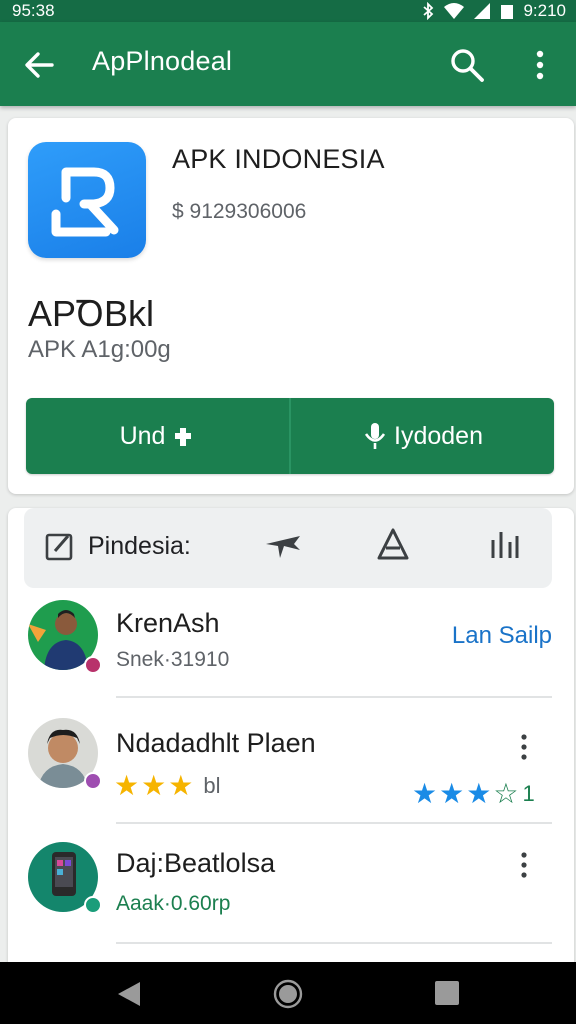 Image resolution: width=576 pixels, height=1024 pixels. I want to click on app-logo-icon, so click(87, 200).